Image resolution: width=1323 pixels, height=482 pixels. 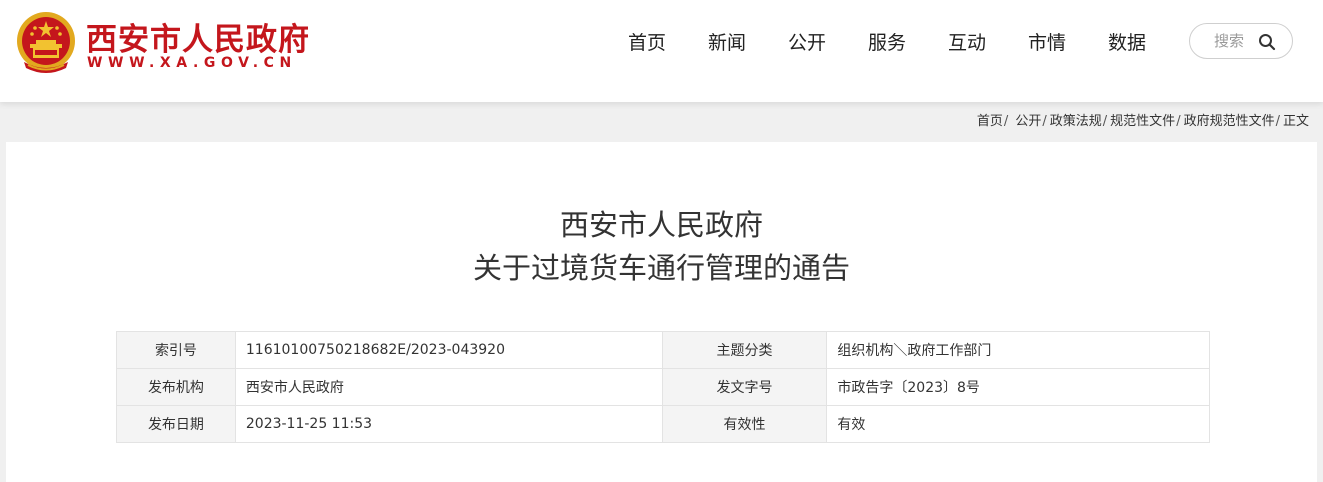 What do you see at coordinates (1127, 43) in the screenshot?
I see `nav-item-data: 数据` at bounding box center [1127, 43].